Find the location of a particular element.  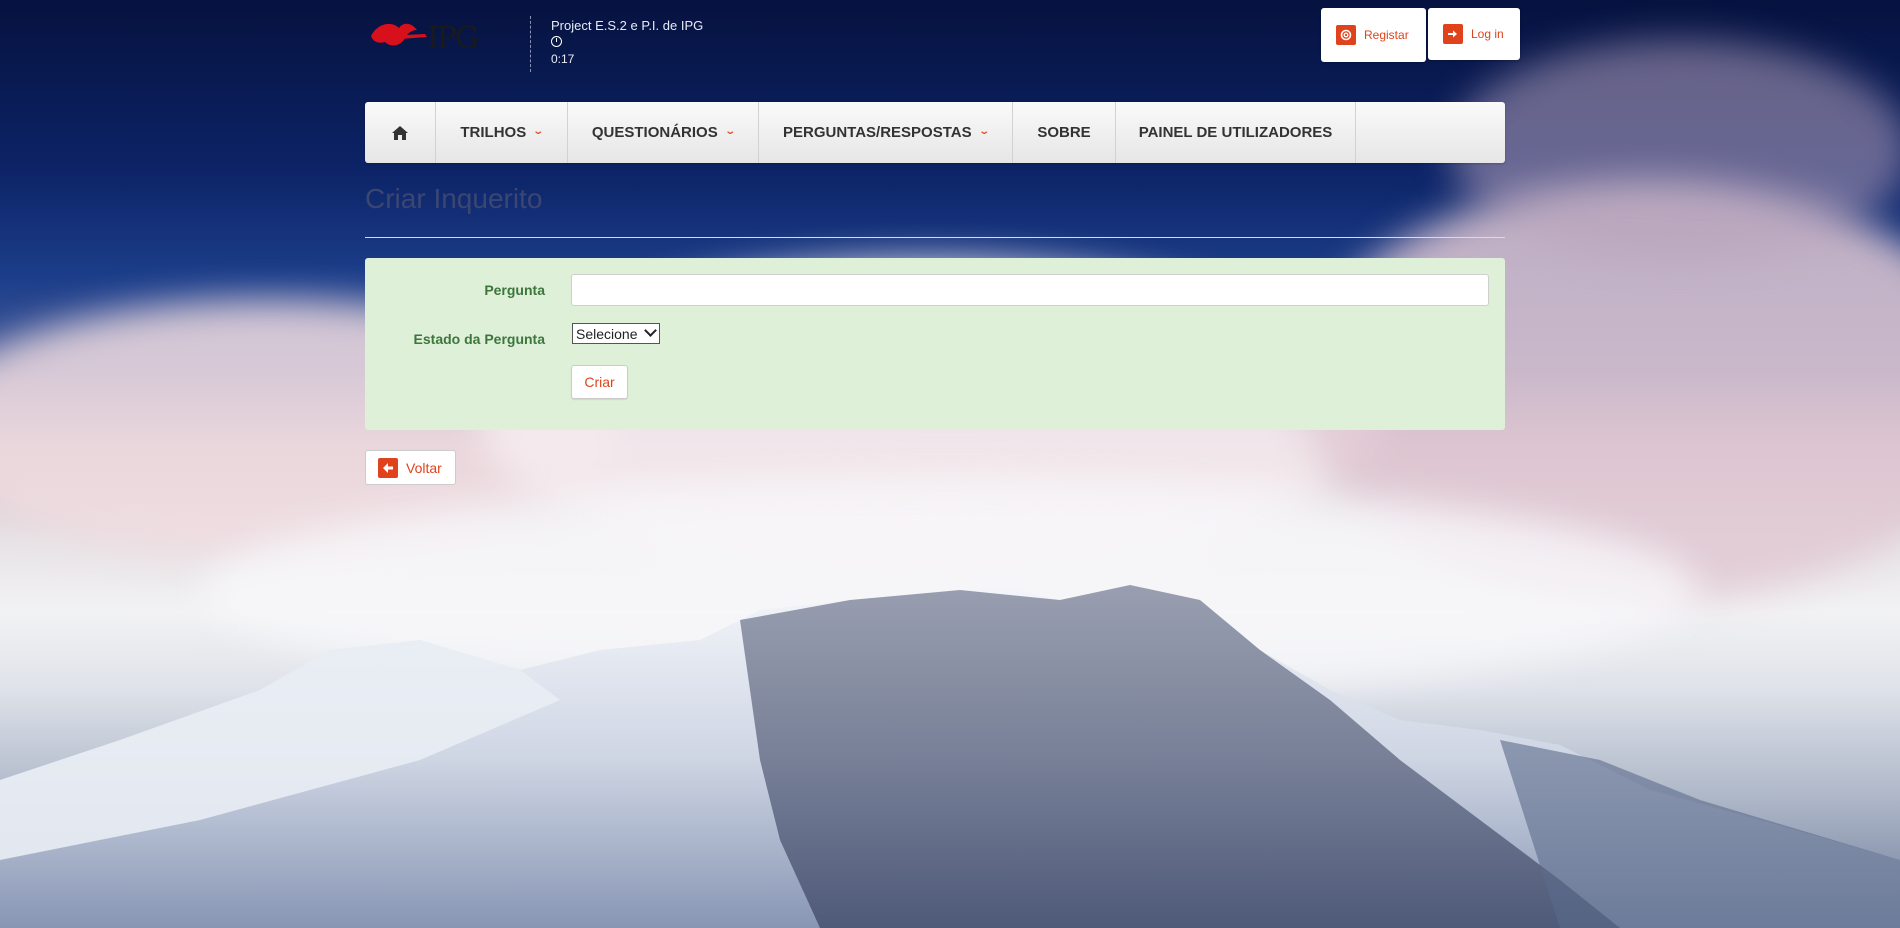

nav-sobre-label: SOBRE is located at coordinates (1064, 132).